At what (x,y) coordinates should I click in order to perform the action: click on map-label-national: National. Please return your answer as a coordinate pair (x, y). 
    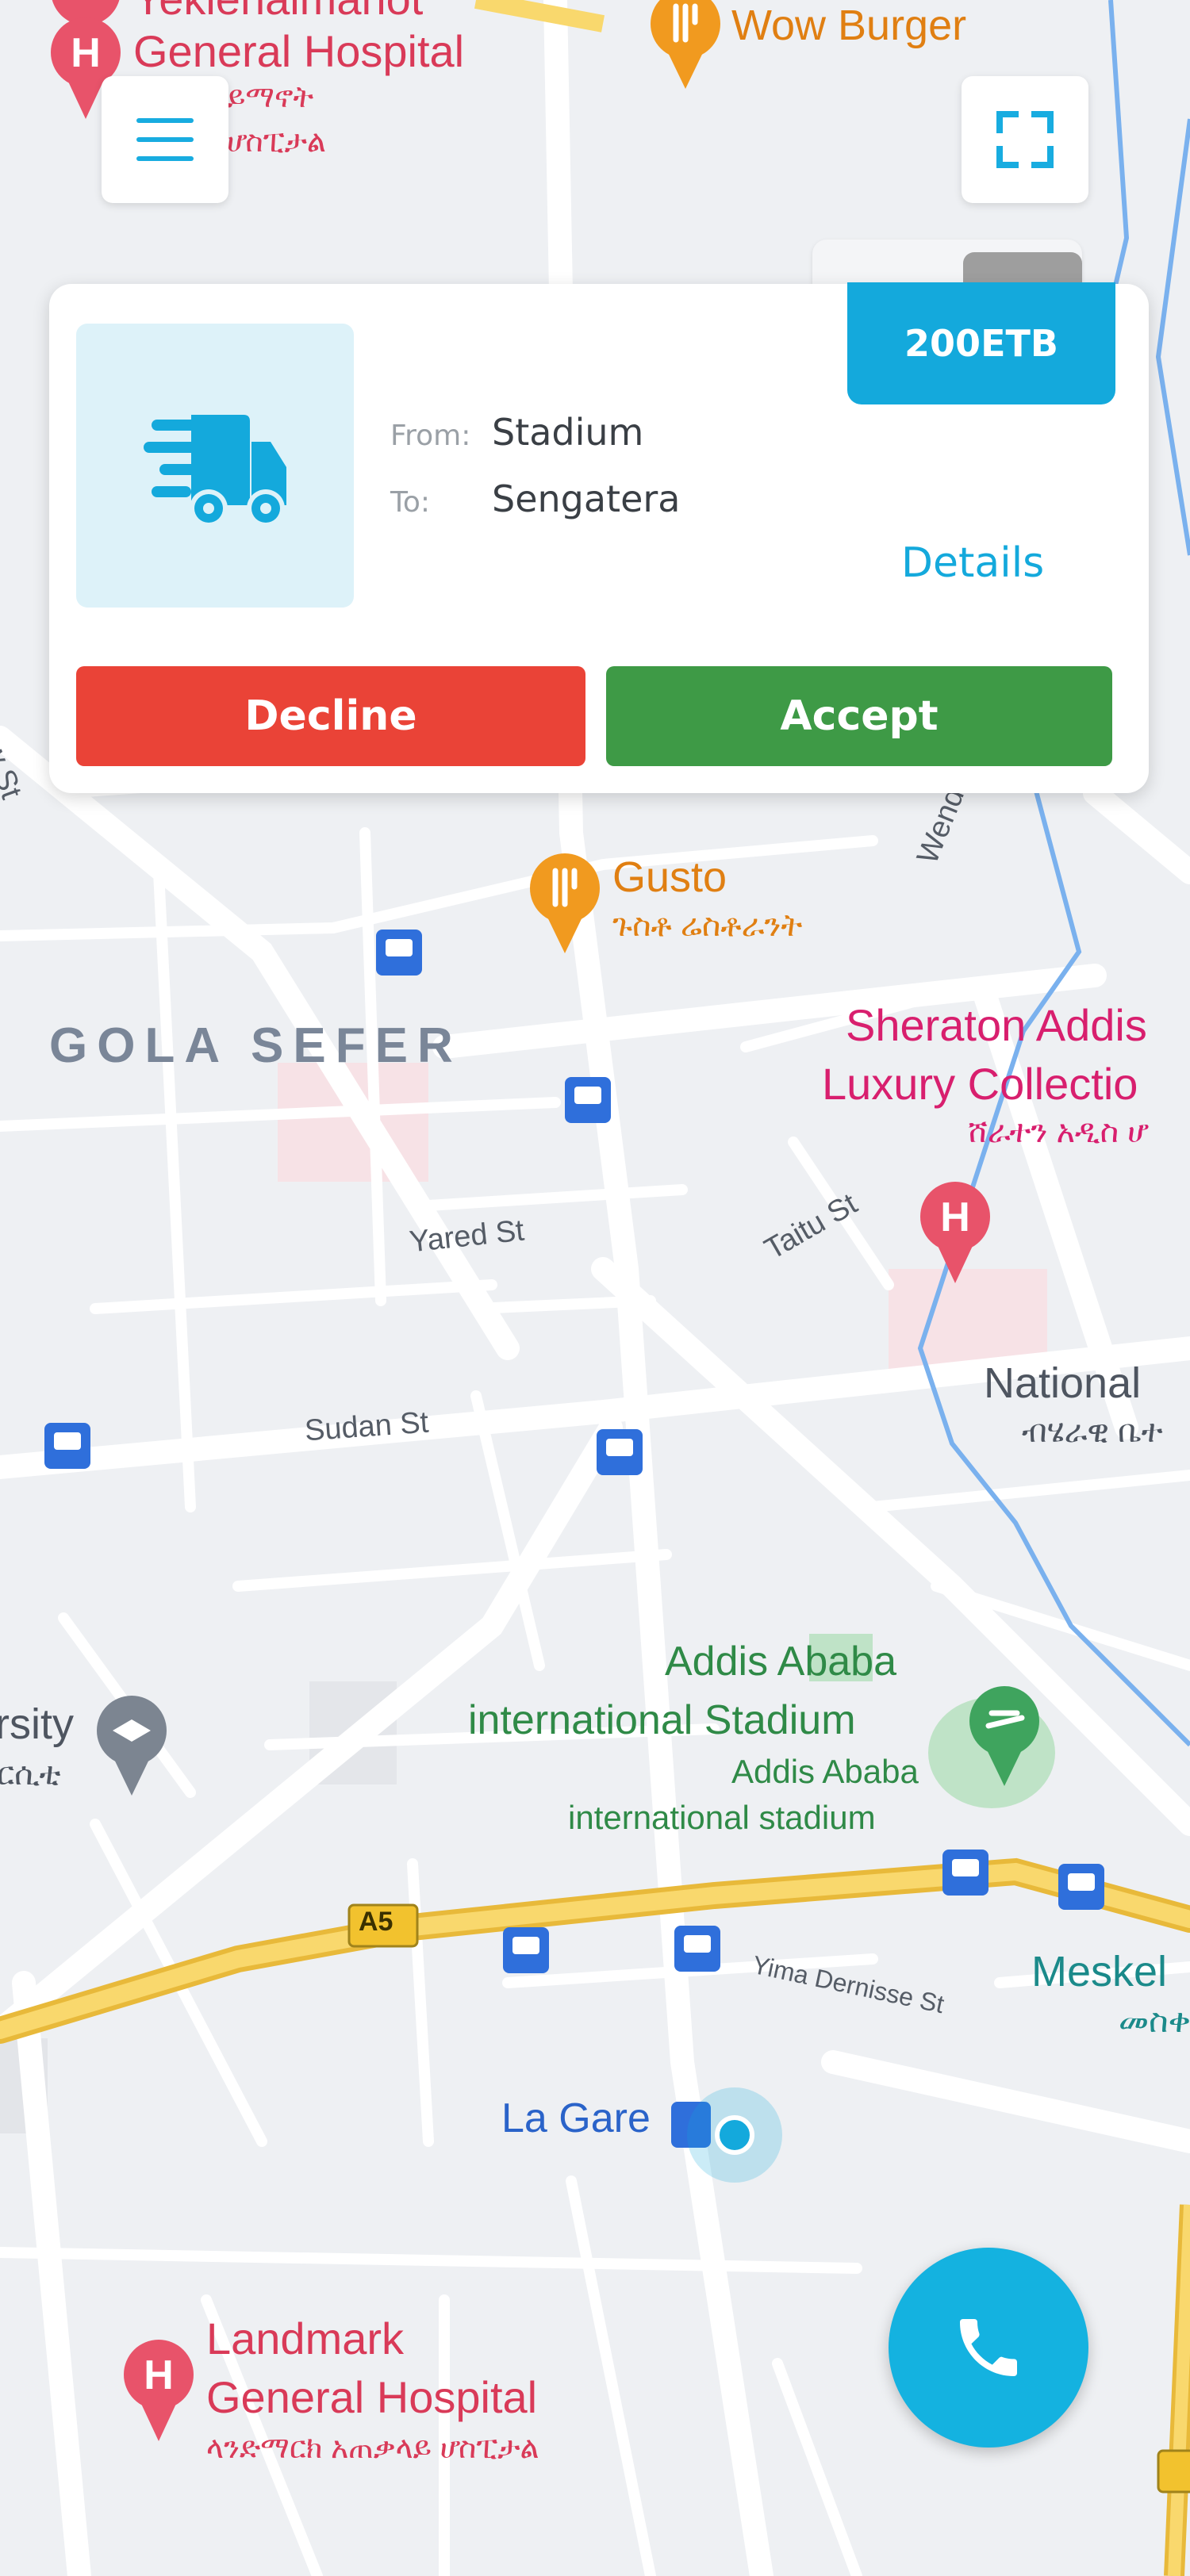
    Looking at the image, I should click on (1063, 1383).